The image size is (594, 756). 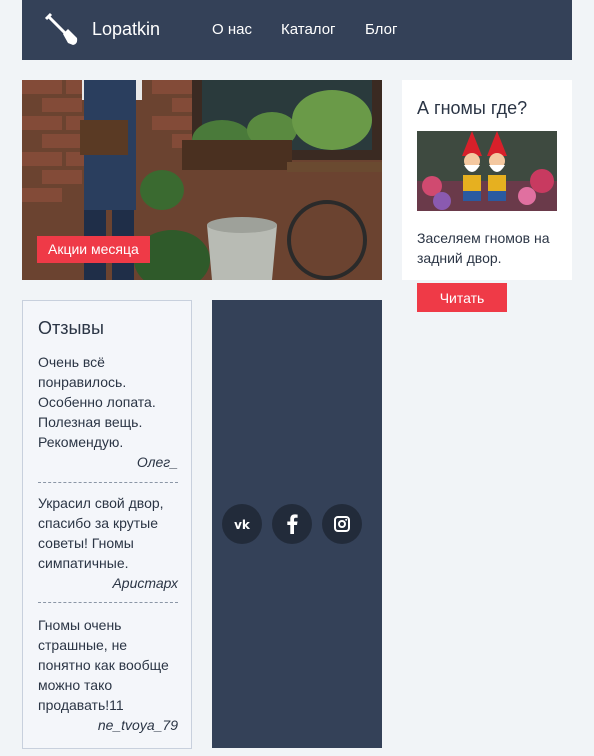 What do you see at coordinates (462, 297) in the screenshot?
I see `read-button: Читать` at bounding box center [462, 297].